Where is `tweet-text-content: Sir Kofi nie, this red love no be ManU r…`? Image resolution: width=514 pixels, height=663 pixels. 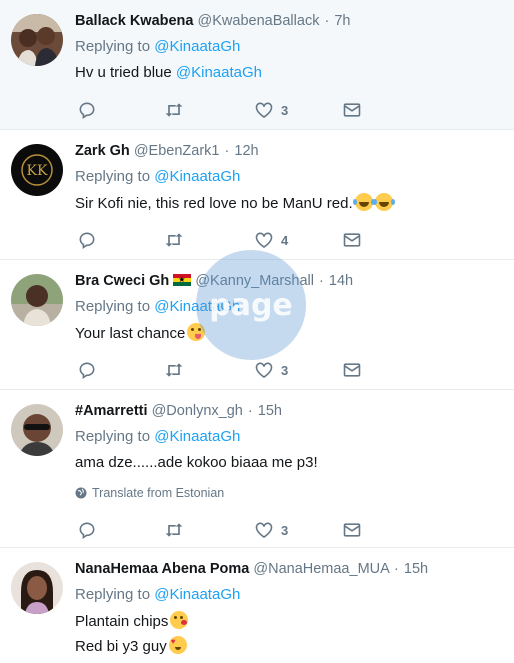 tweet-text-content: Sir Kofi nie, this red love no be ManU r… is located at coordinates (214, 203).